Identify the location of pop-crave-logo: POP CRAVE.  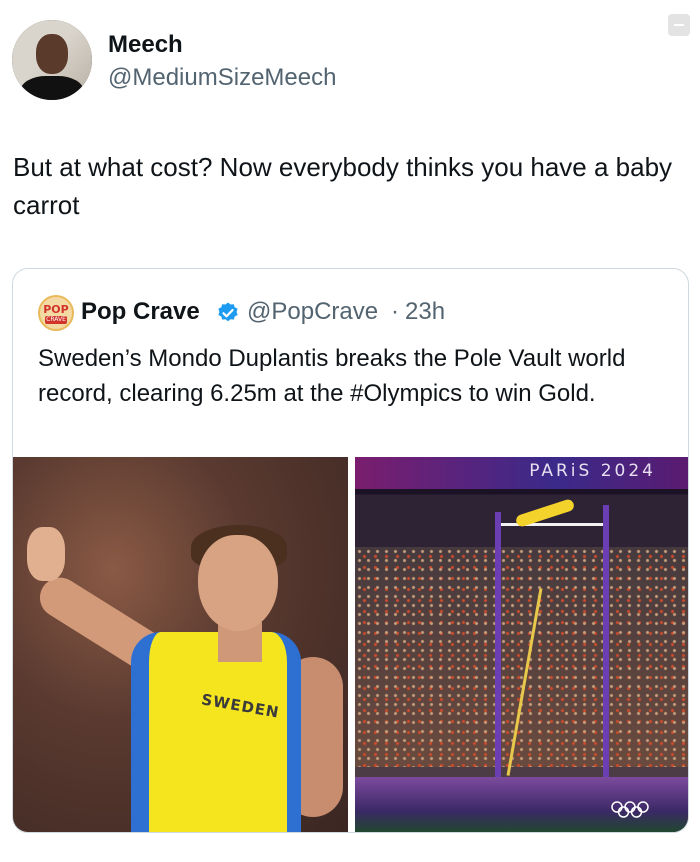
(56, 313).